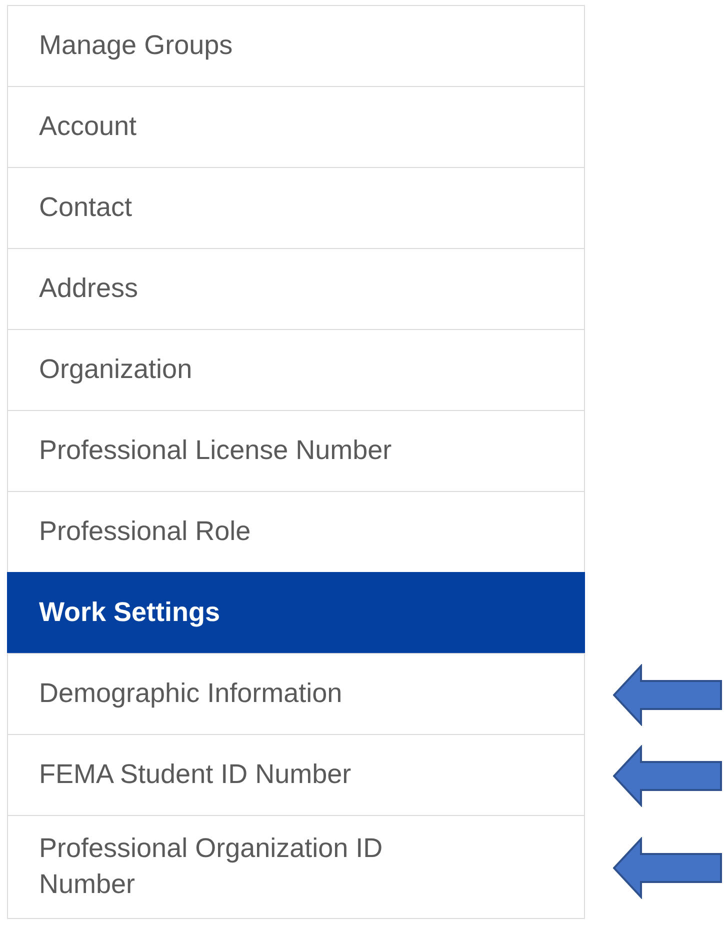 The image size is (726, 945). I want to click on menu-item: Professional Role, so click(296, 532).